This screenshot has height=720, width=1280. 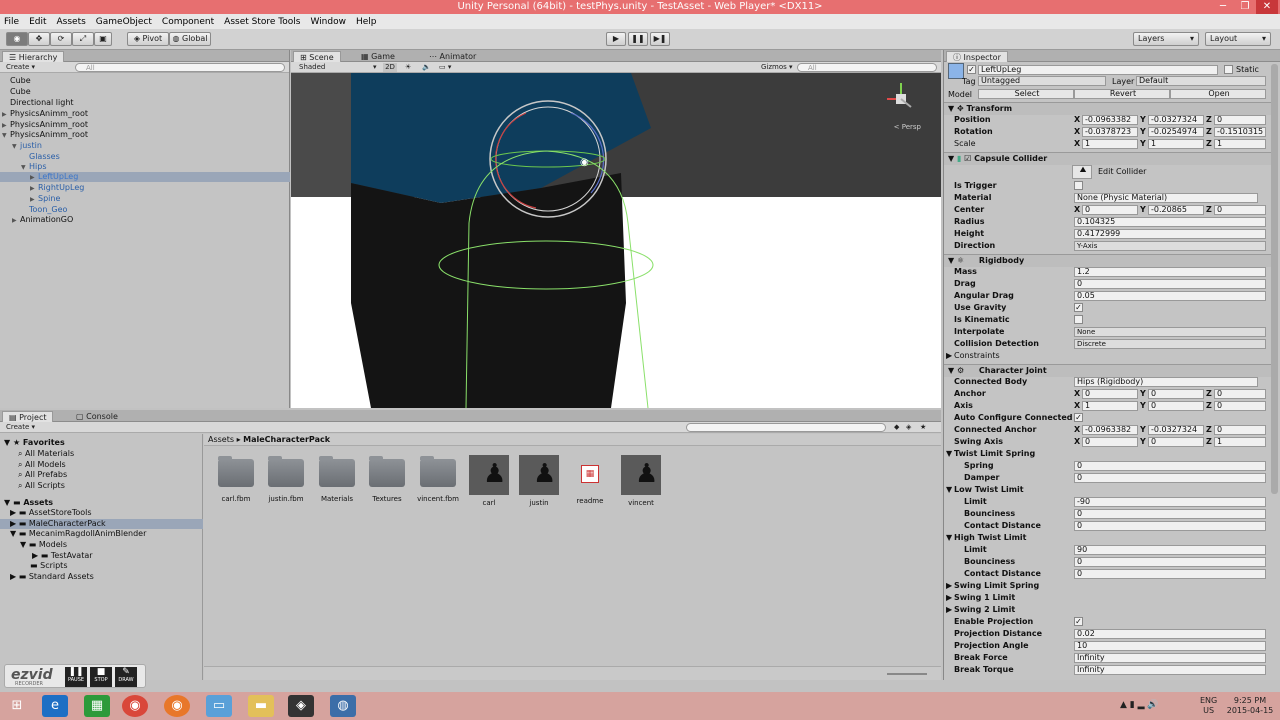 What do you see at coordinates (1240, 144) in the screenshot?
I see `scale-z-field: 1` at bounding box center [1240, 144].